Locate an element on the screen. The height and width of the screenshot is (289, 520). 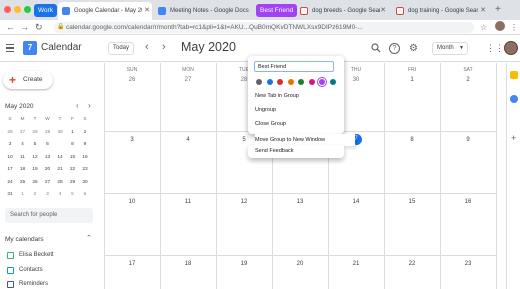
day-number: 2 is located at coordinates (468, 80).